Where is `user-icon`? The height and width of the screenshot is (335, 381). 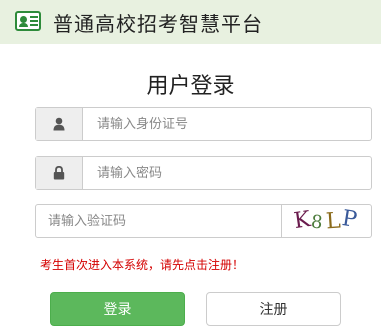 user-icon is located at coordinates (59, 124).